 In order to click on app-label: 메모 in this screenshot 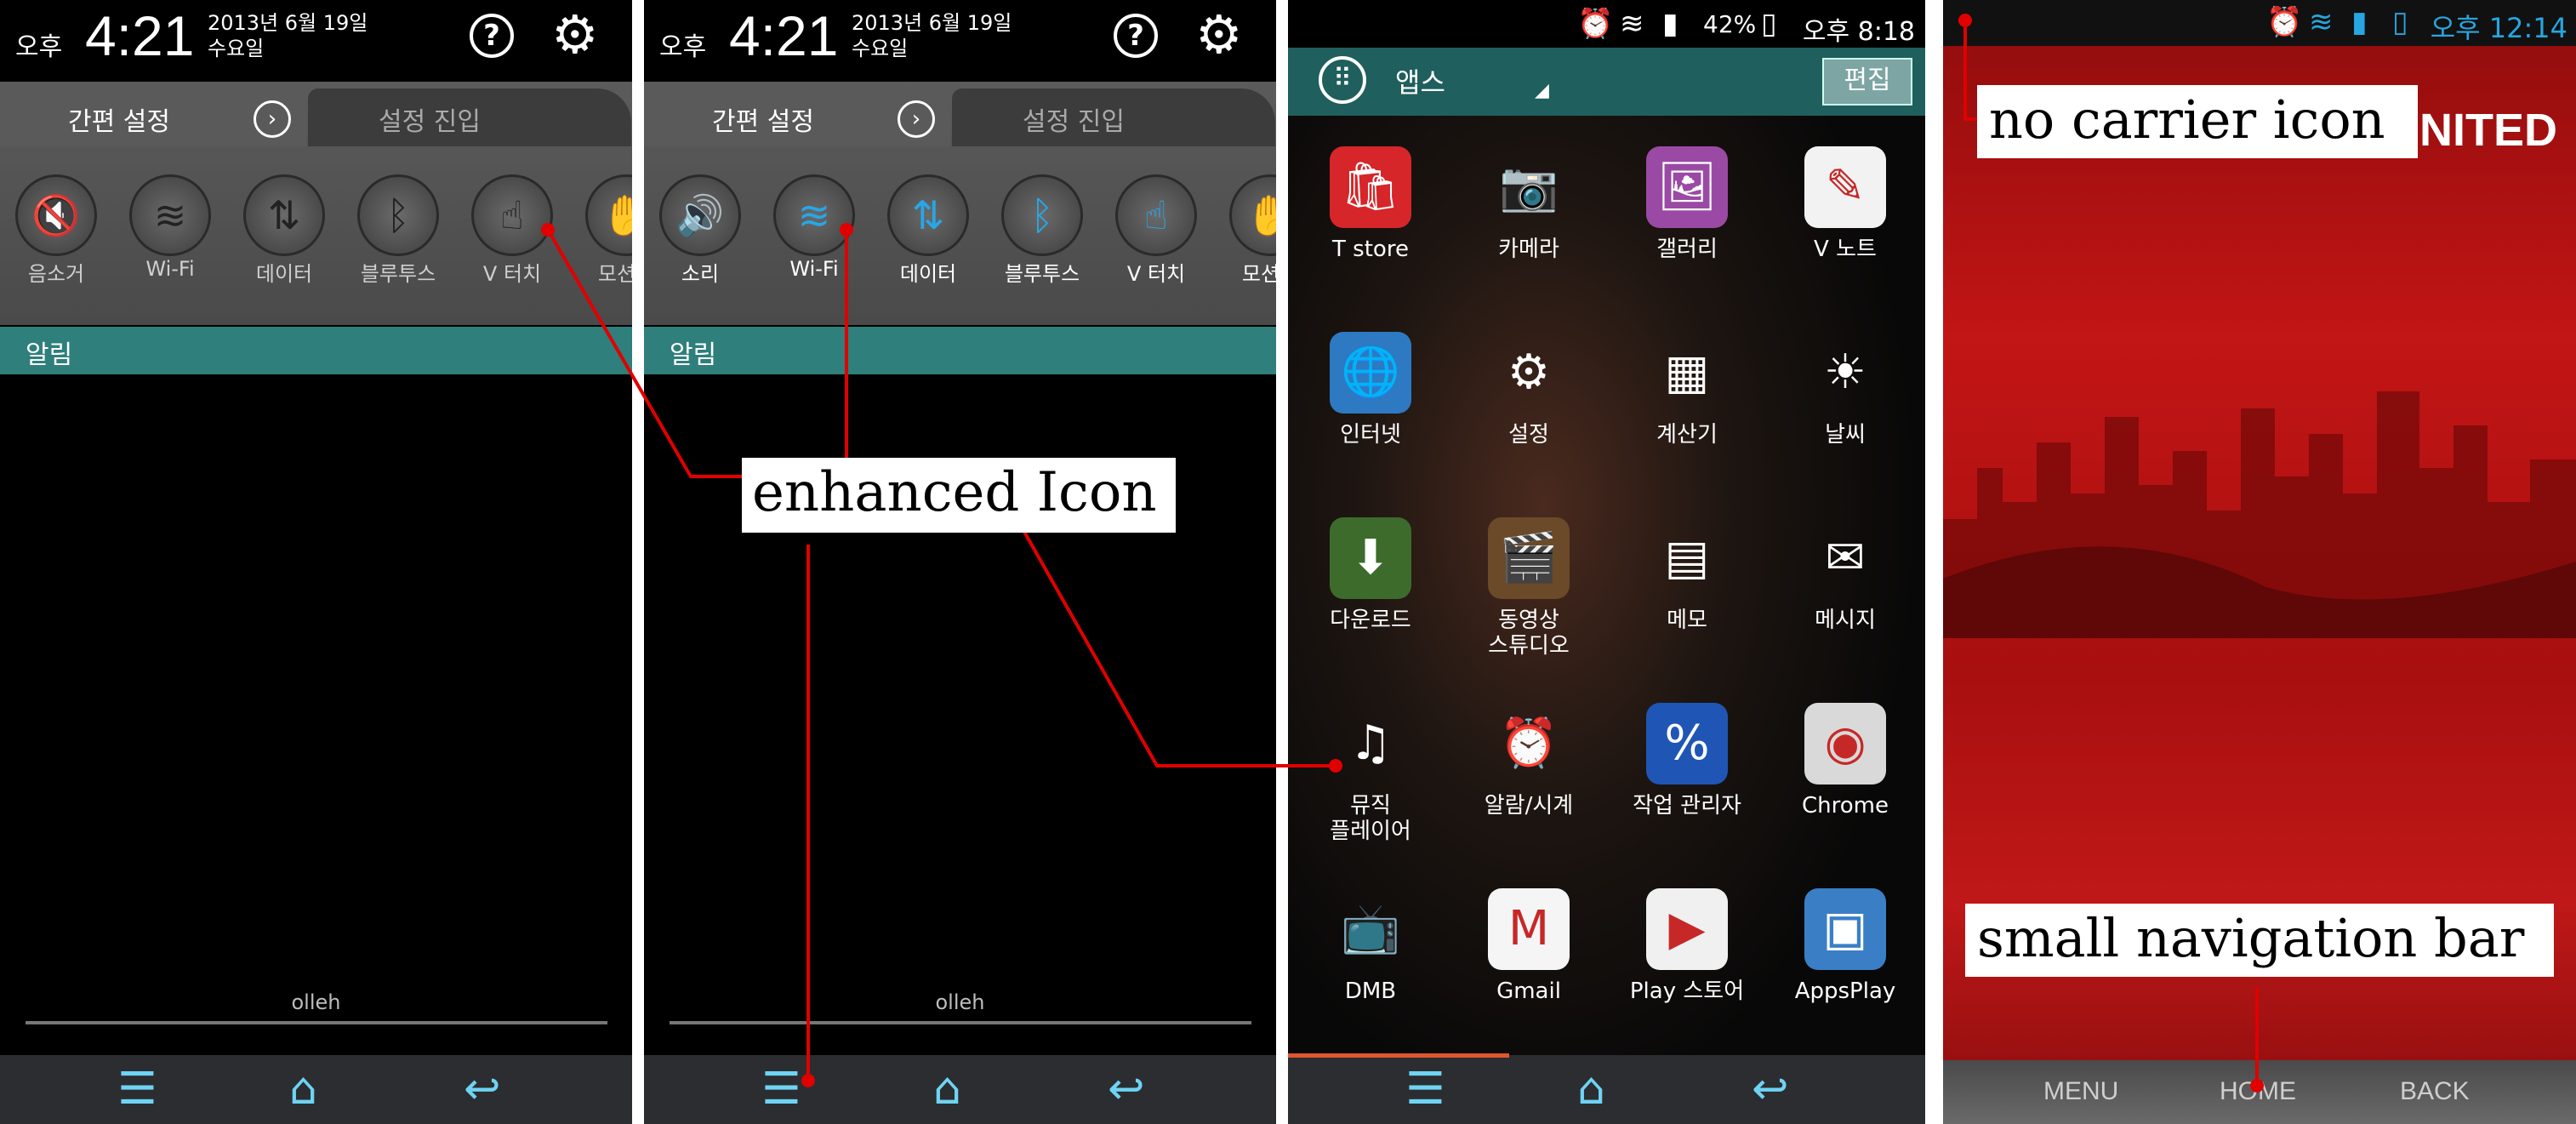, I will do `click(1687, 620)`.